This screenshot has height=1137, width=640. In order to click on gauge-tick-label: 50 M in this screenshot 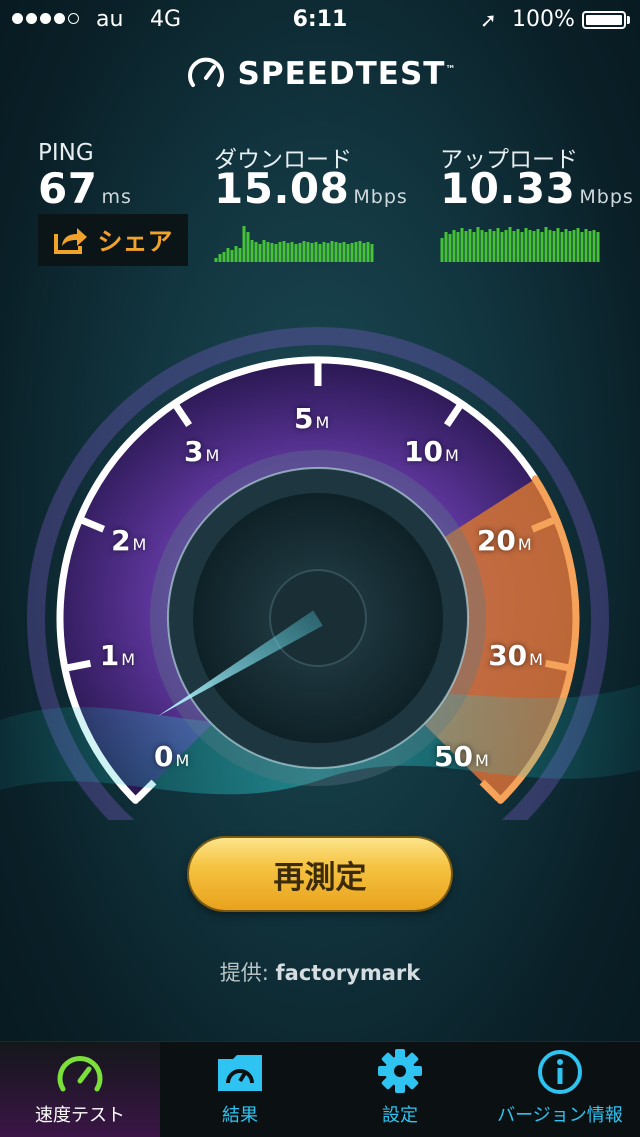, I will do `click(461, 756)`.